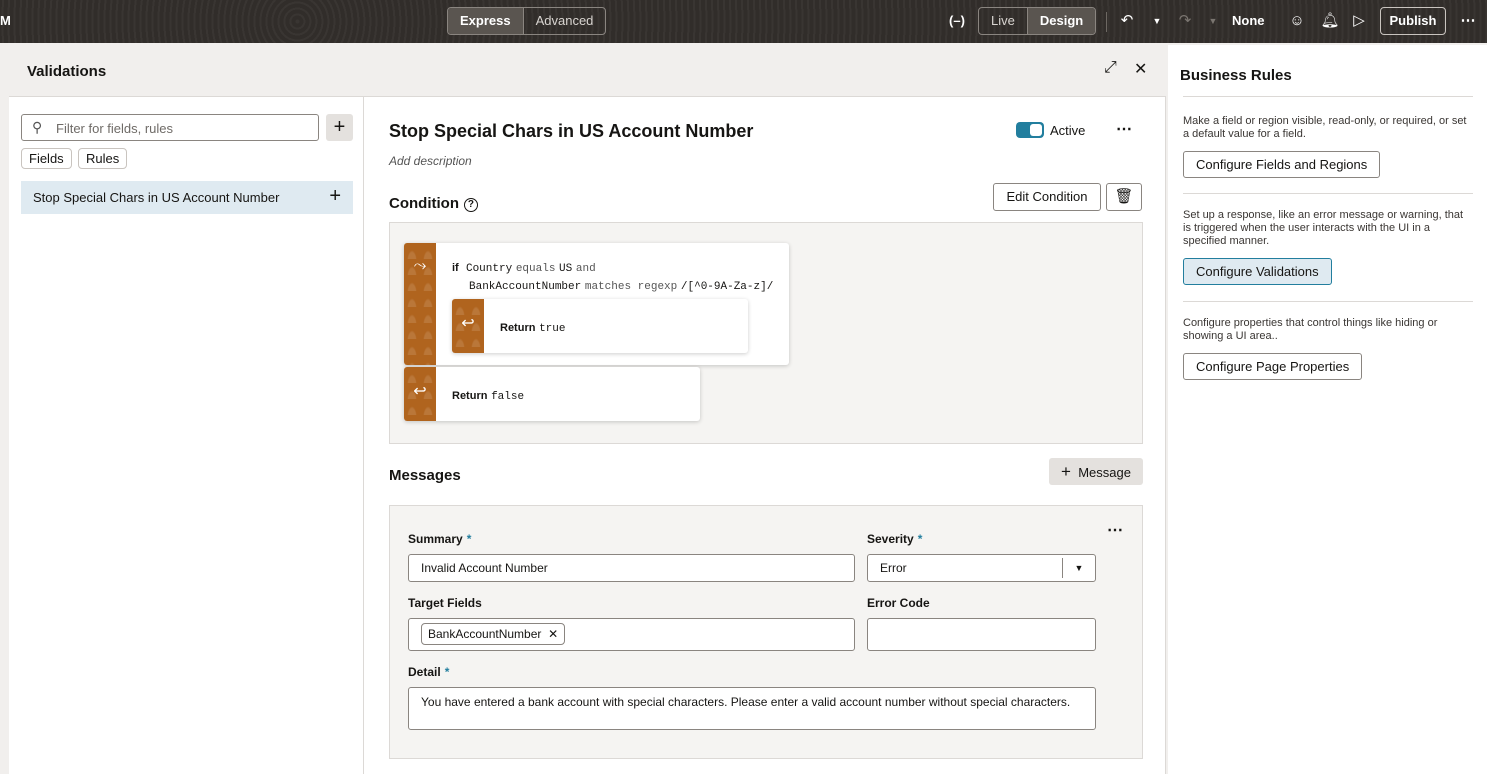 This screenshot has height=774, width=1487. I want to click on return-true-block: ↩ Return true, so click(600, 326).